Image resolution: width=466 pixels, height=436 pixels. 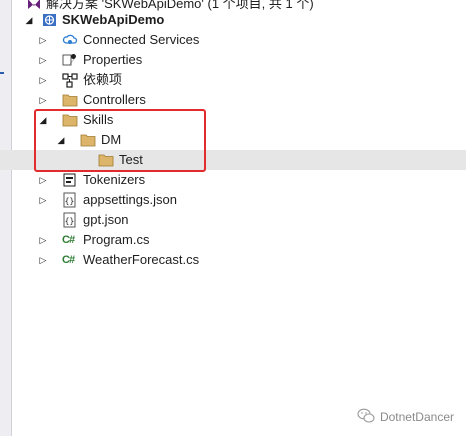 I want to click on wrench-icon, so click(x=70, y=60).